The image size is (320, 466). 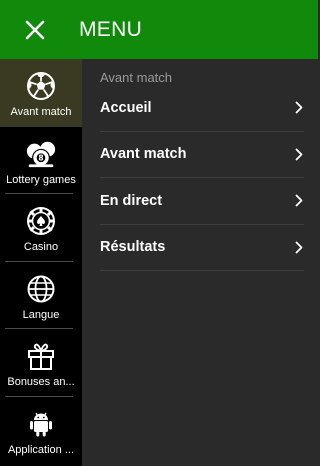 I want to click on section-title: Avant match, so click(x=136, y=77).